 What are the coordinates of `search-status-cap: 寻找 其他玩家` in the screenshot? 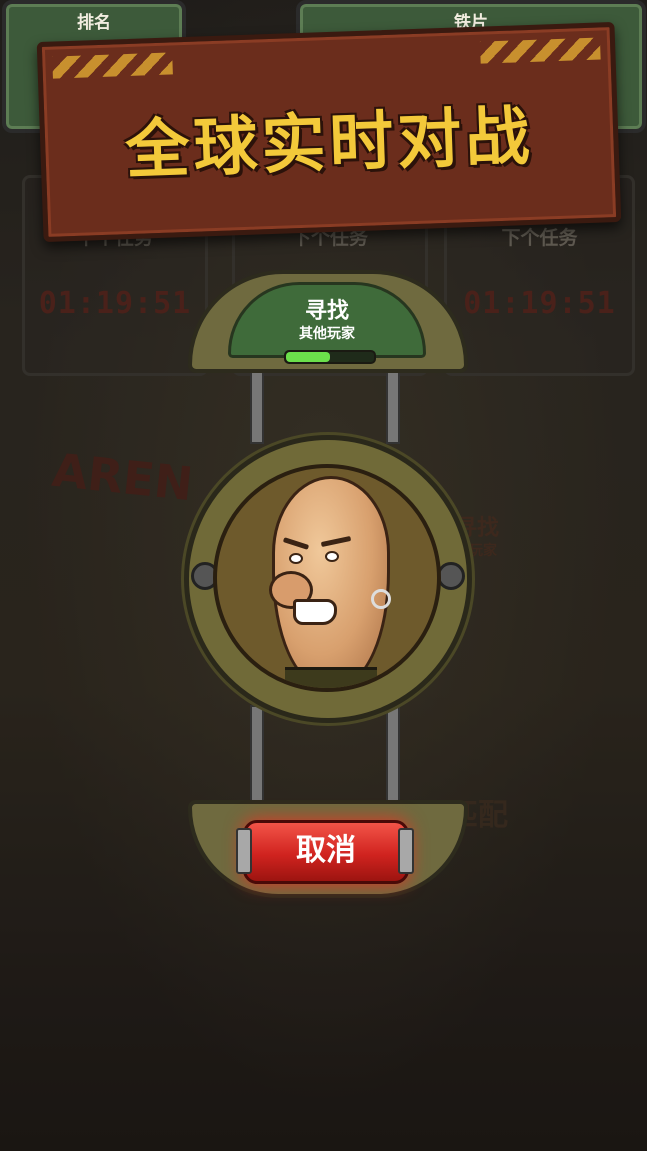 It's located at (328, 321).